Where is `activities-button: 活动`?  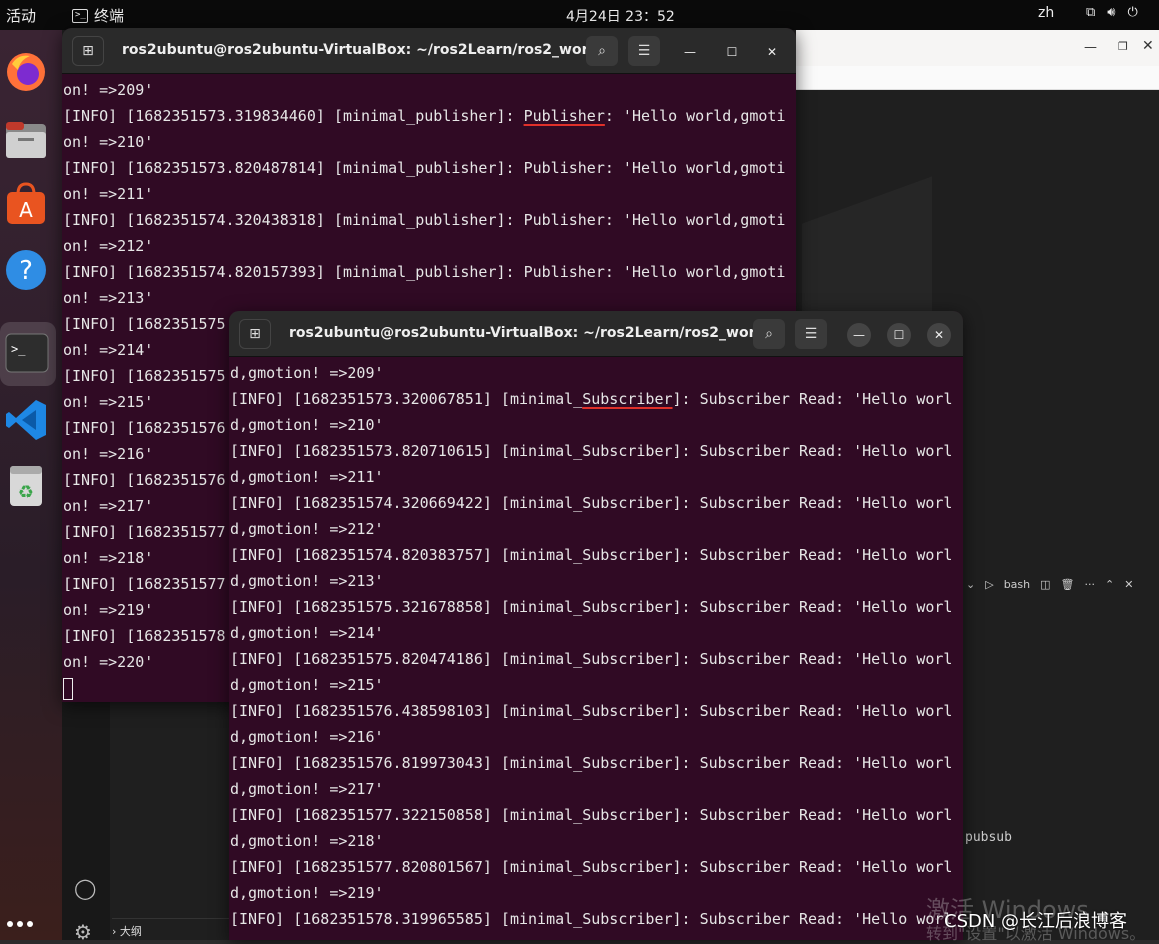 activities-button: 活动 is located at coordinates (21, 15).